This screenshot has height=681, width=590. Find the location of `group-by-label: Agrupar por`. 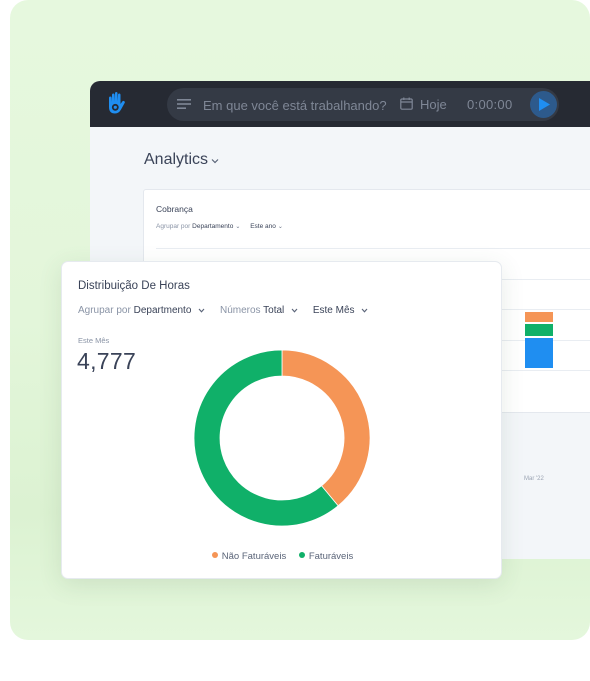

group-by-label: Agrupar por is located at coordinates (104, 310).